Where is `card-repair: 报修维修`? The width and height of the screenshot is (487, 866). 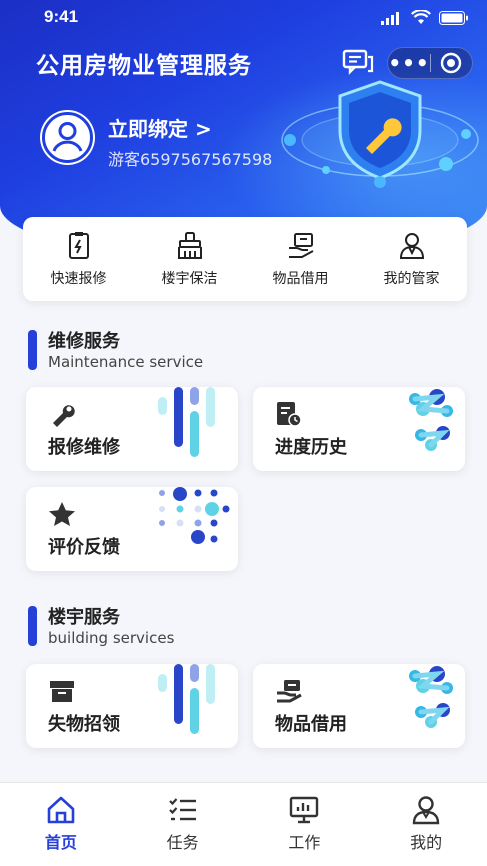
card-repair: 报修维修 is located at coordinates (132, 429).